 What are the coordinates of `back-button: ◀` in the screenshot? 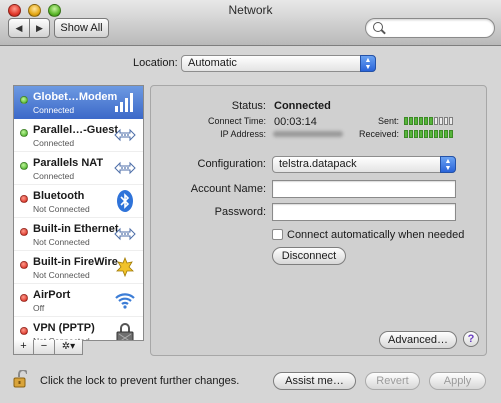 It's located at (19, 28).